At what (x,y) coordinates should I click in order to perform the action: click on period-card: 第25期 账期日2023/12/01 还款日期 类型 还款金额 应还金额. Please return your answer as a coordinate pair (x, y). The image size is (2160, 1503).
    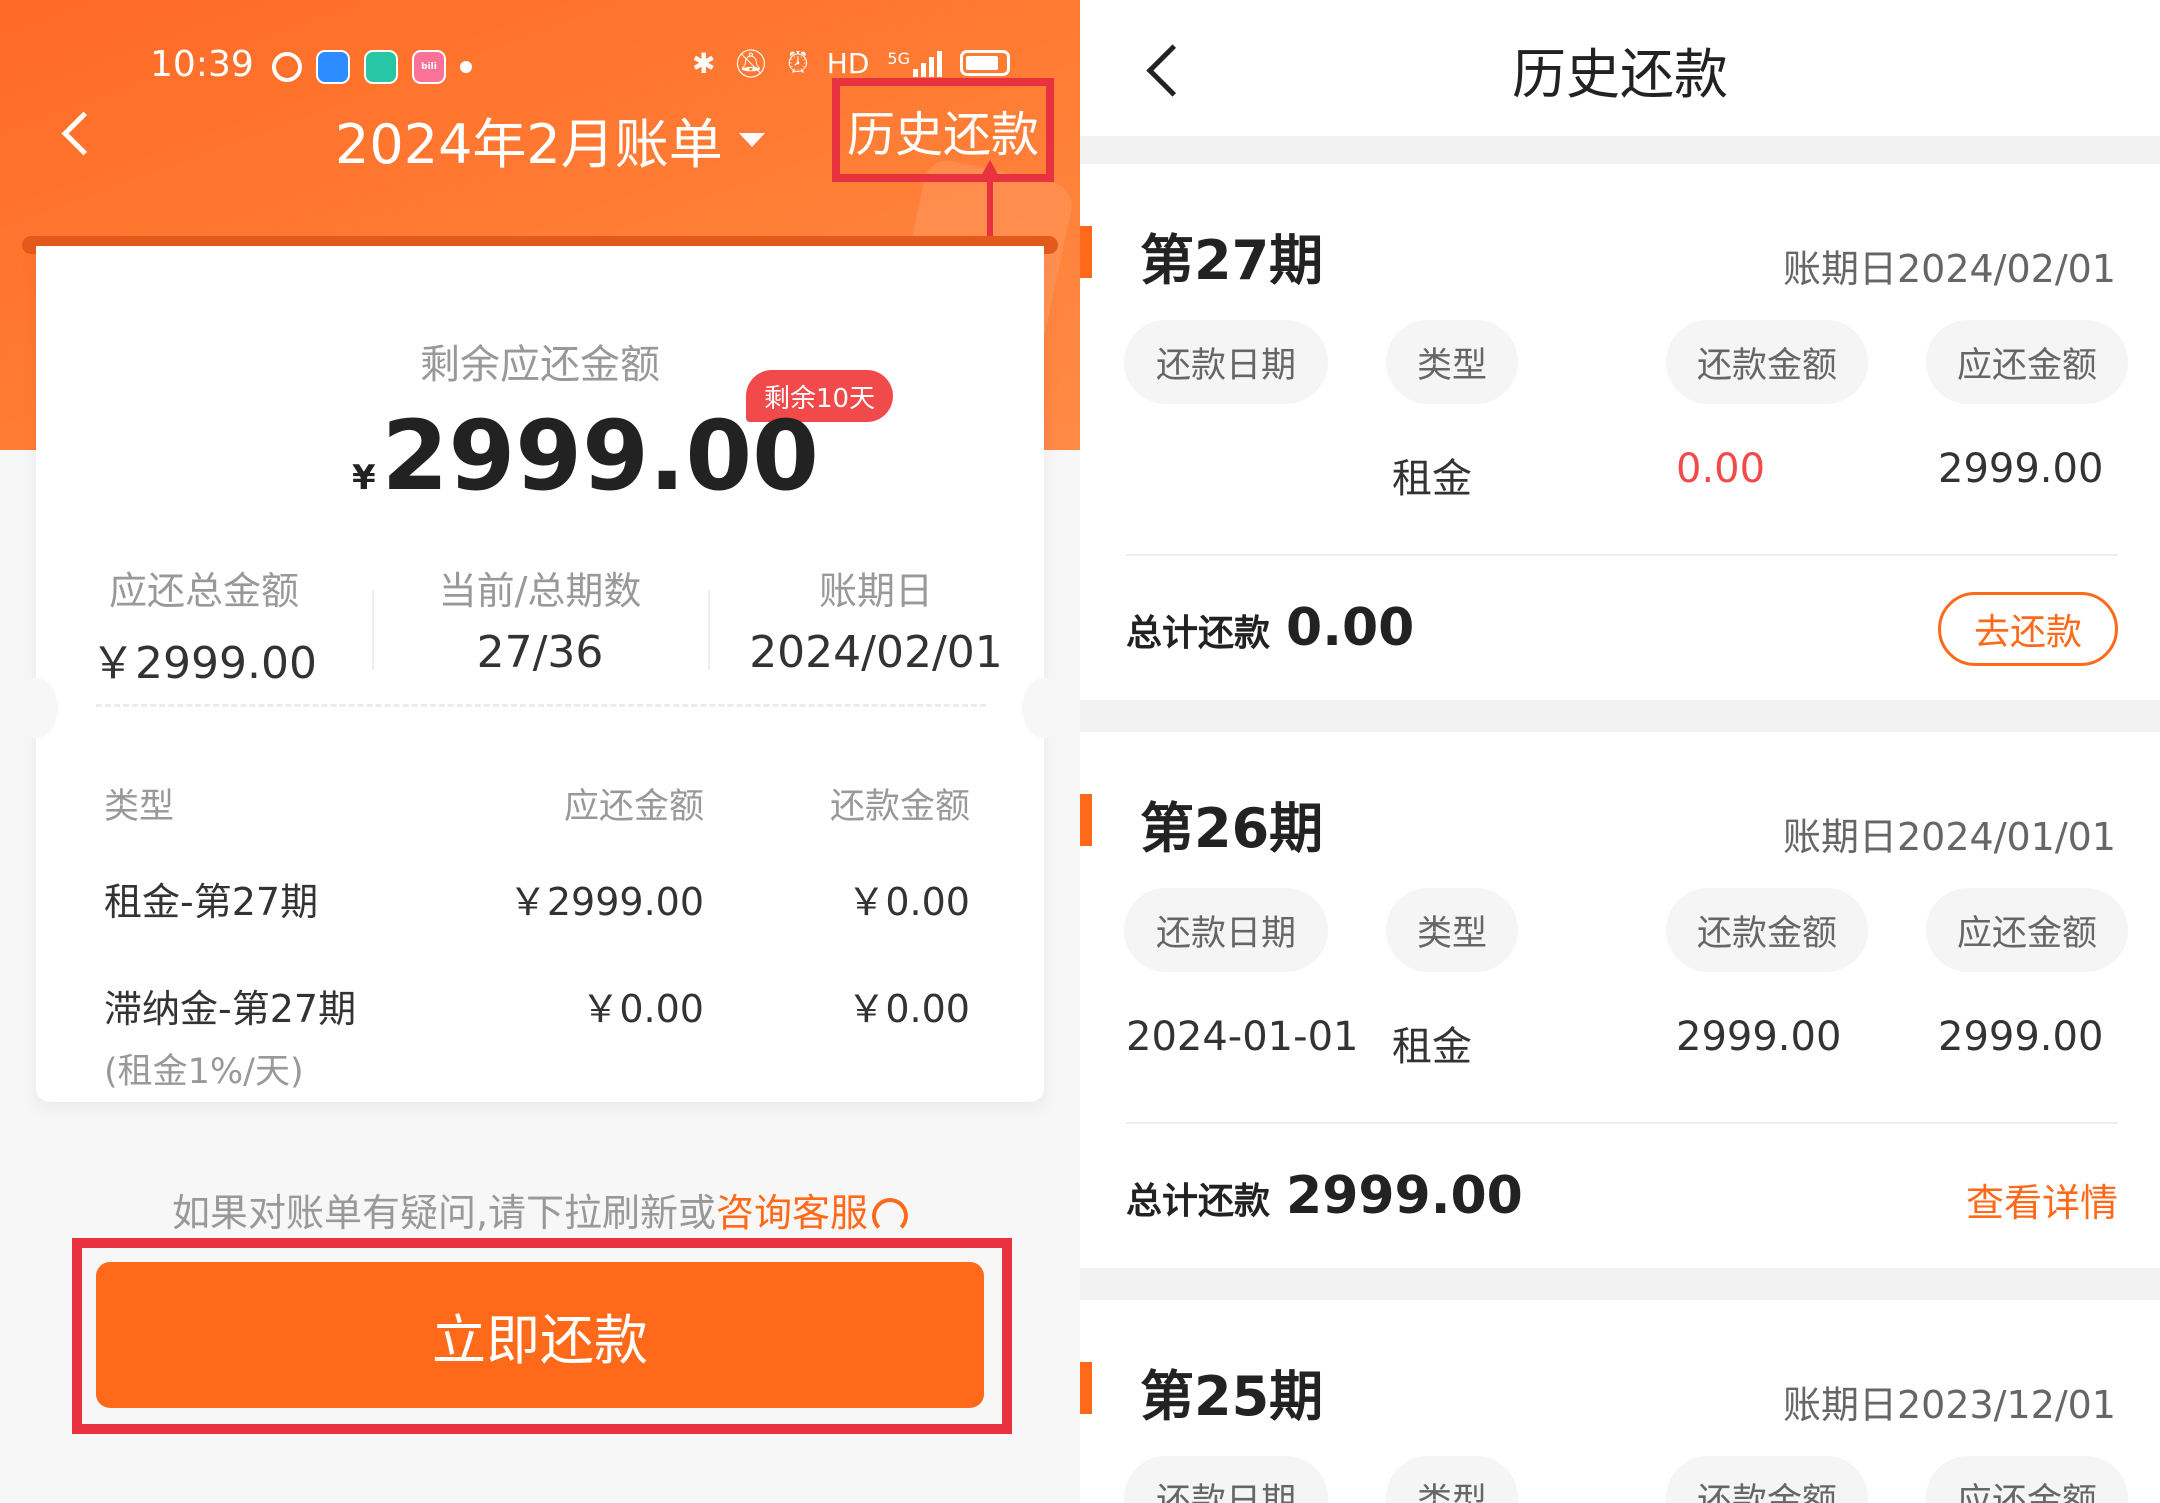
    Looking at the image, I should click on (1620, 1401).